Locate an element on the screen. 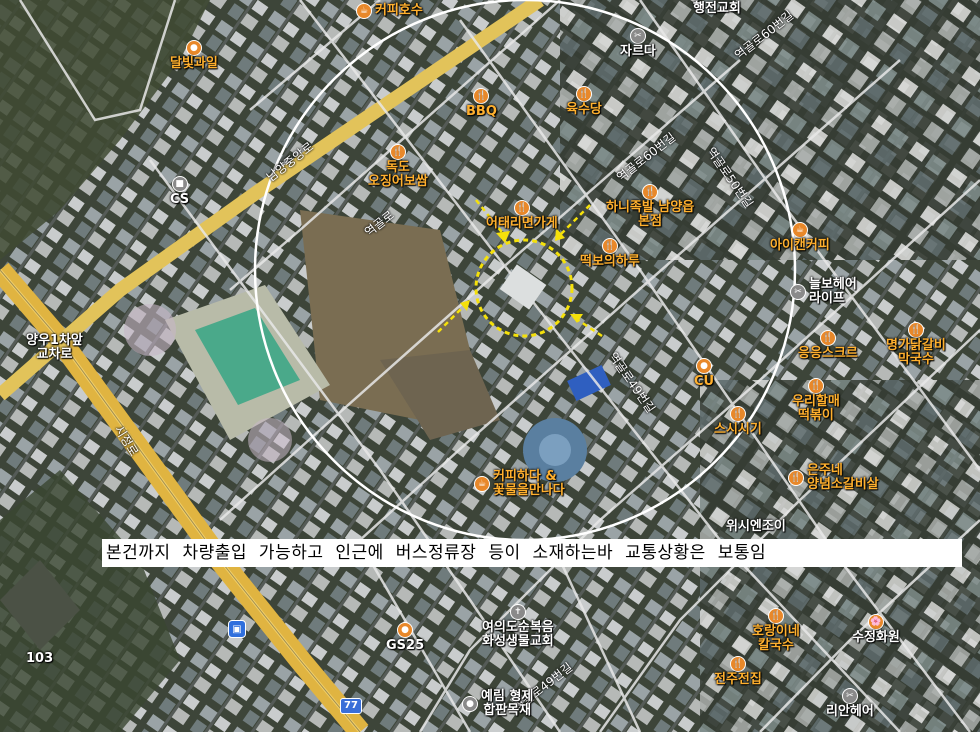 The height and width of the screenshot is (732, 980). poi-coffee-hada: ☕ 커피하다 & 꽃물을만나다 is located at coordinates (519, 484).